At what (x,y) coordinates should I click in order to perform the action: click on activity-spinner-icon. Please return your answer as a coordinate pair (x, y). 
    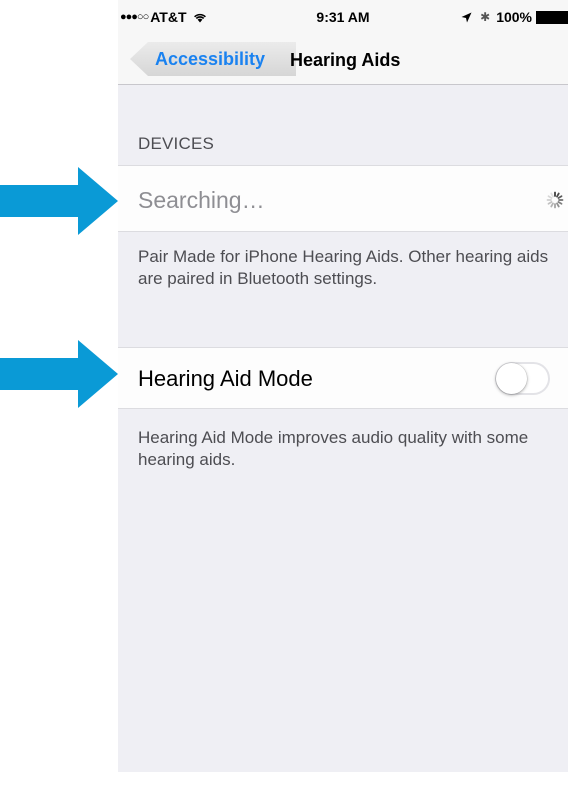
    Looking at the image, I should click on (555, 200).